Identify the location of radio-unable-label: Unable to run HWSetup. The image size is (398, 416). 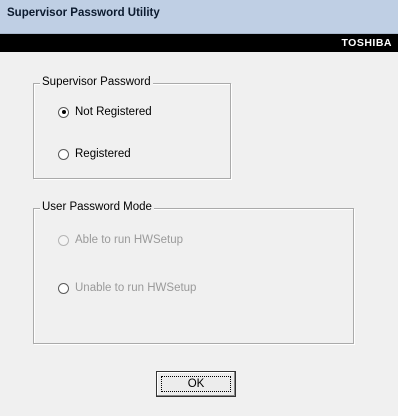
(136, 288).